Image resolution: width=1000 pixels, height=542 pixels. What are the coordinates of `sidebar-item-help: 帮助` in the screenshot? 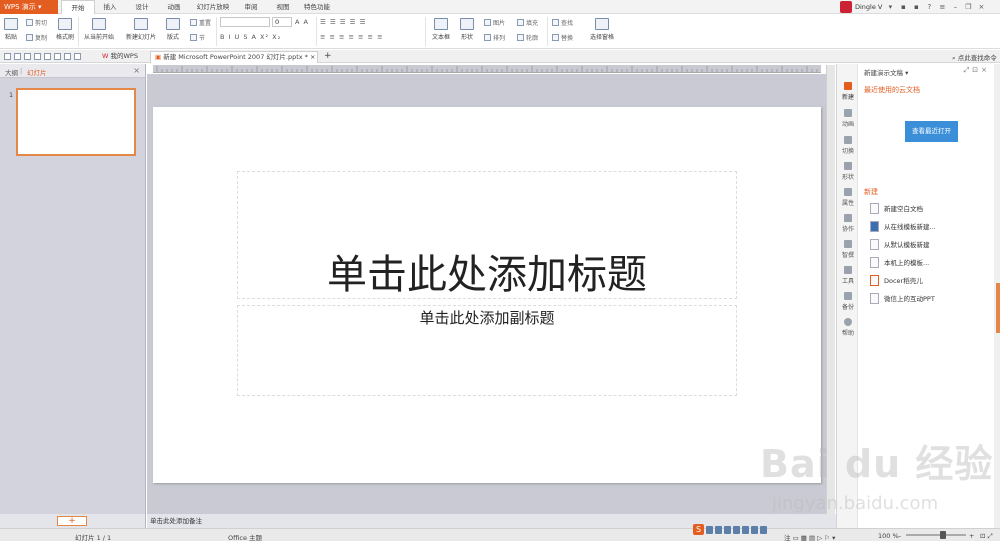 It's located at (848, 327).